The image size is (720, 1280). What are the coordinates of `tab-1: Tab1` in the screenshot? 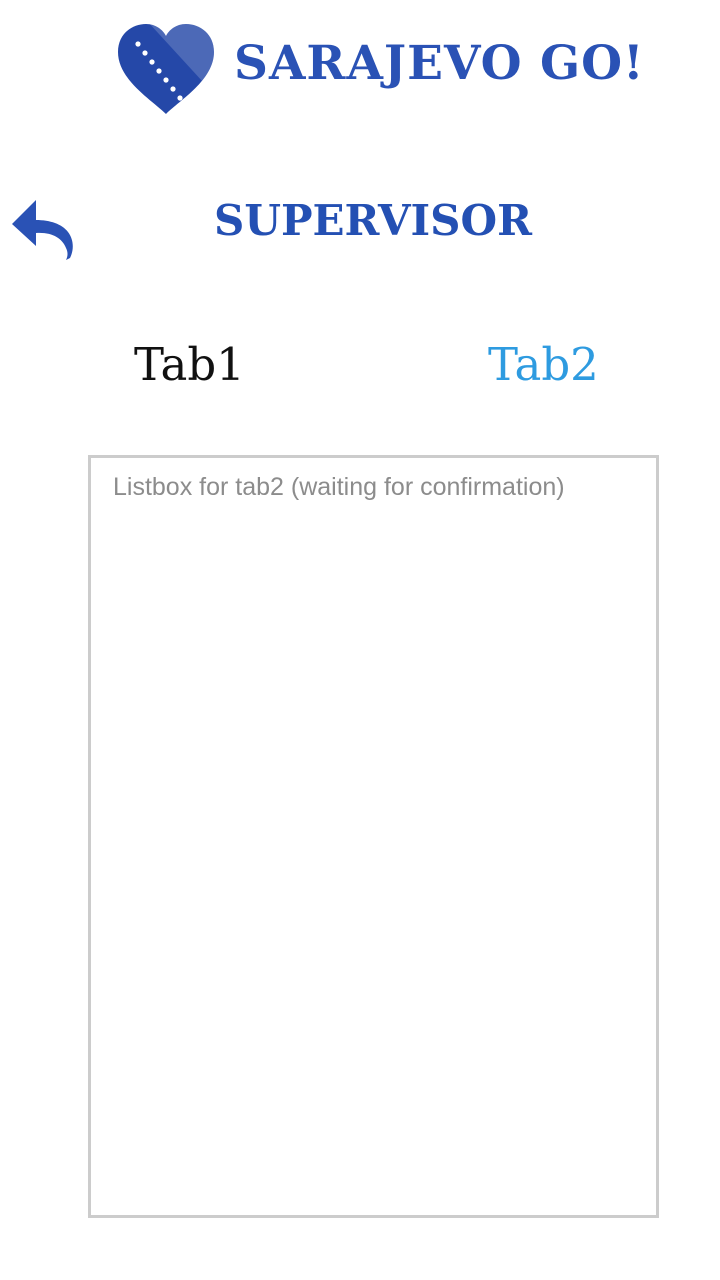 It's located at (189, 364).